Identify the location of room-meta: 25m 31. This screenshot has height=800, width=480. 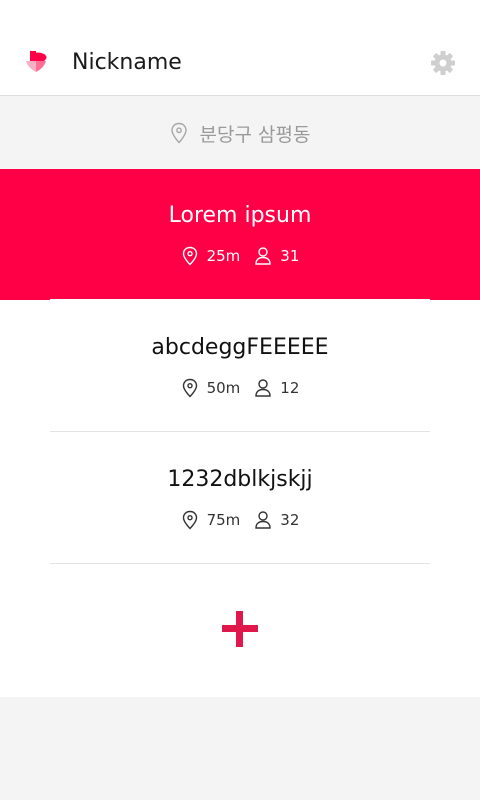
(240, 256).